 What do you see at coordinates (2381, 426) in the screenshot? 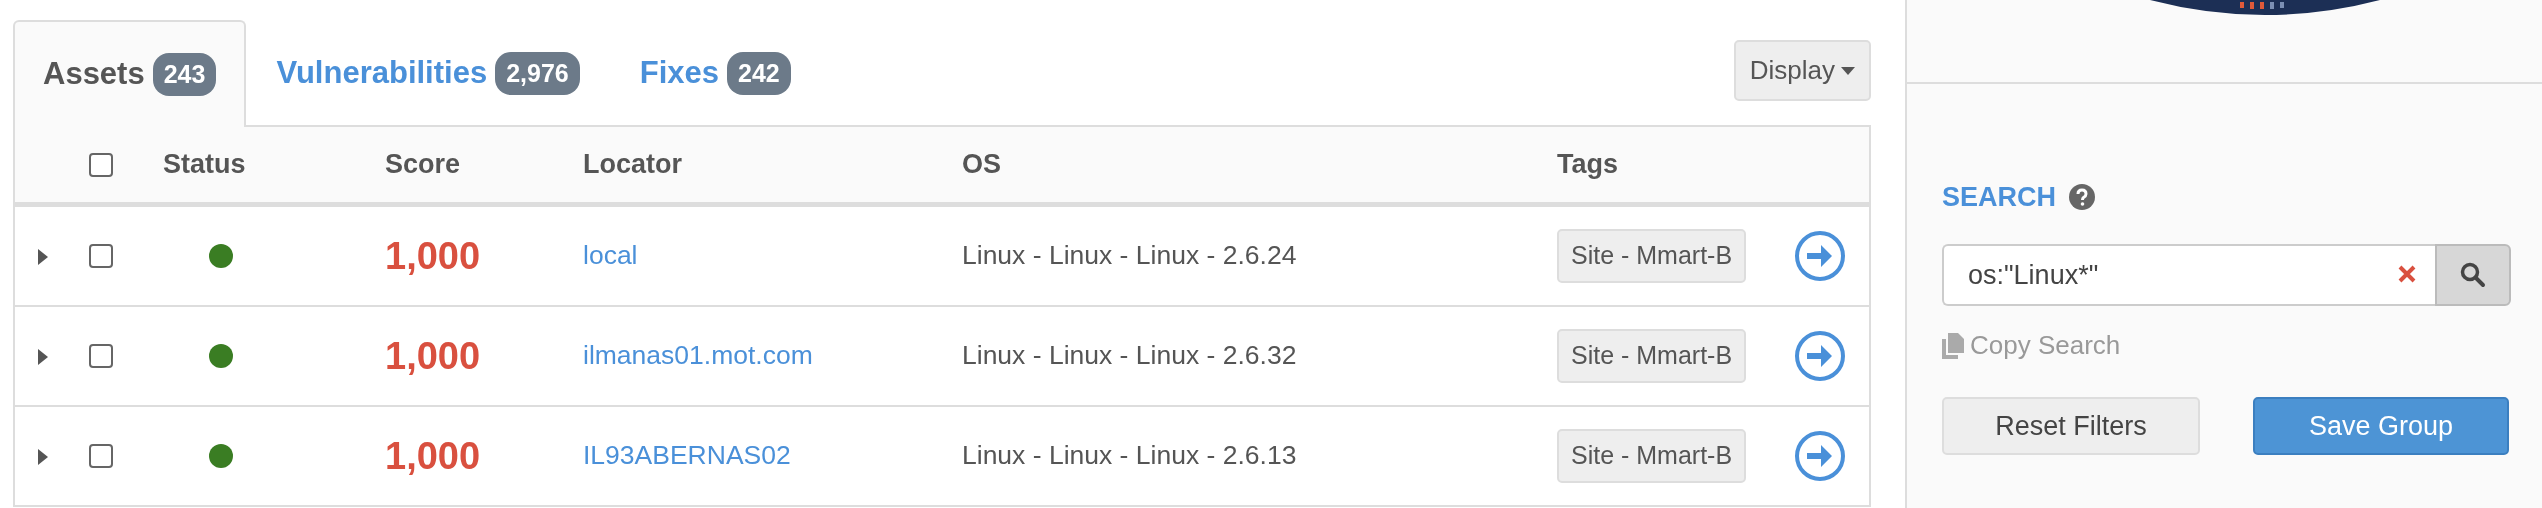
I see `save-button: Save Group` at bounding box center [2381, 426].